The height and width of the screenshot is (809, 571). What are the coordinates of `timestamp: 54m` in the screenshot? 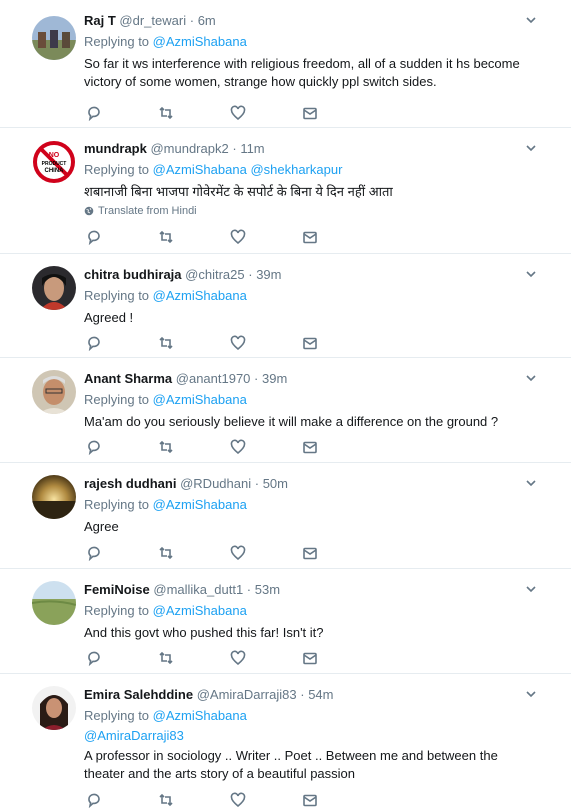 It's located at (320, 694).